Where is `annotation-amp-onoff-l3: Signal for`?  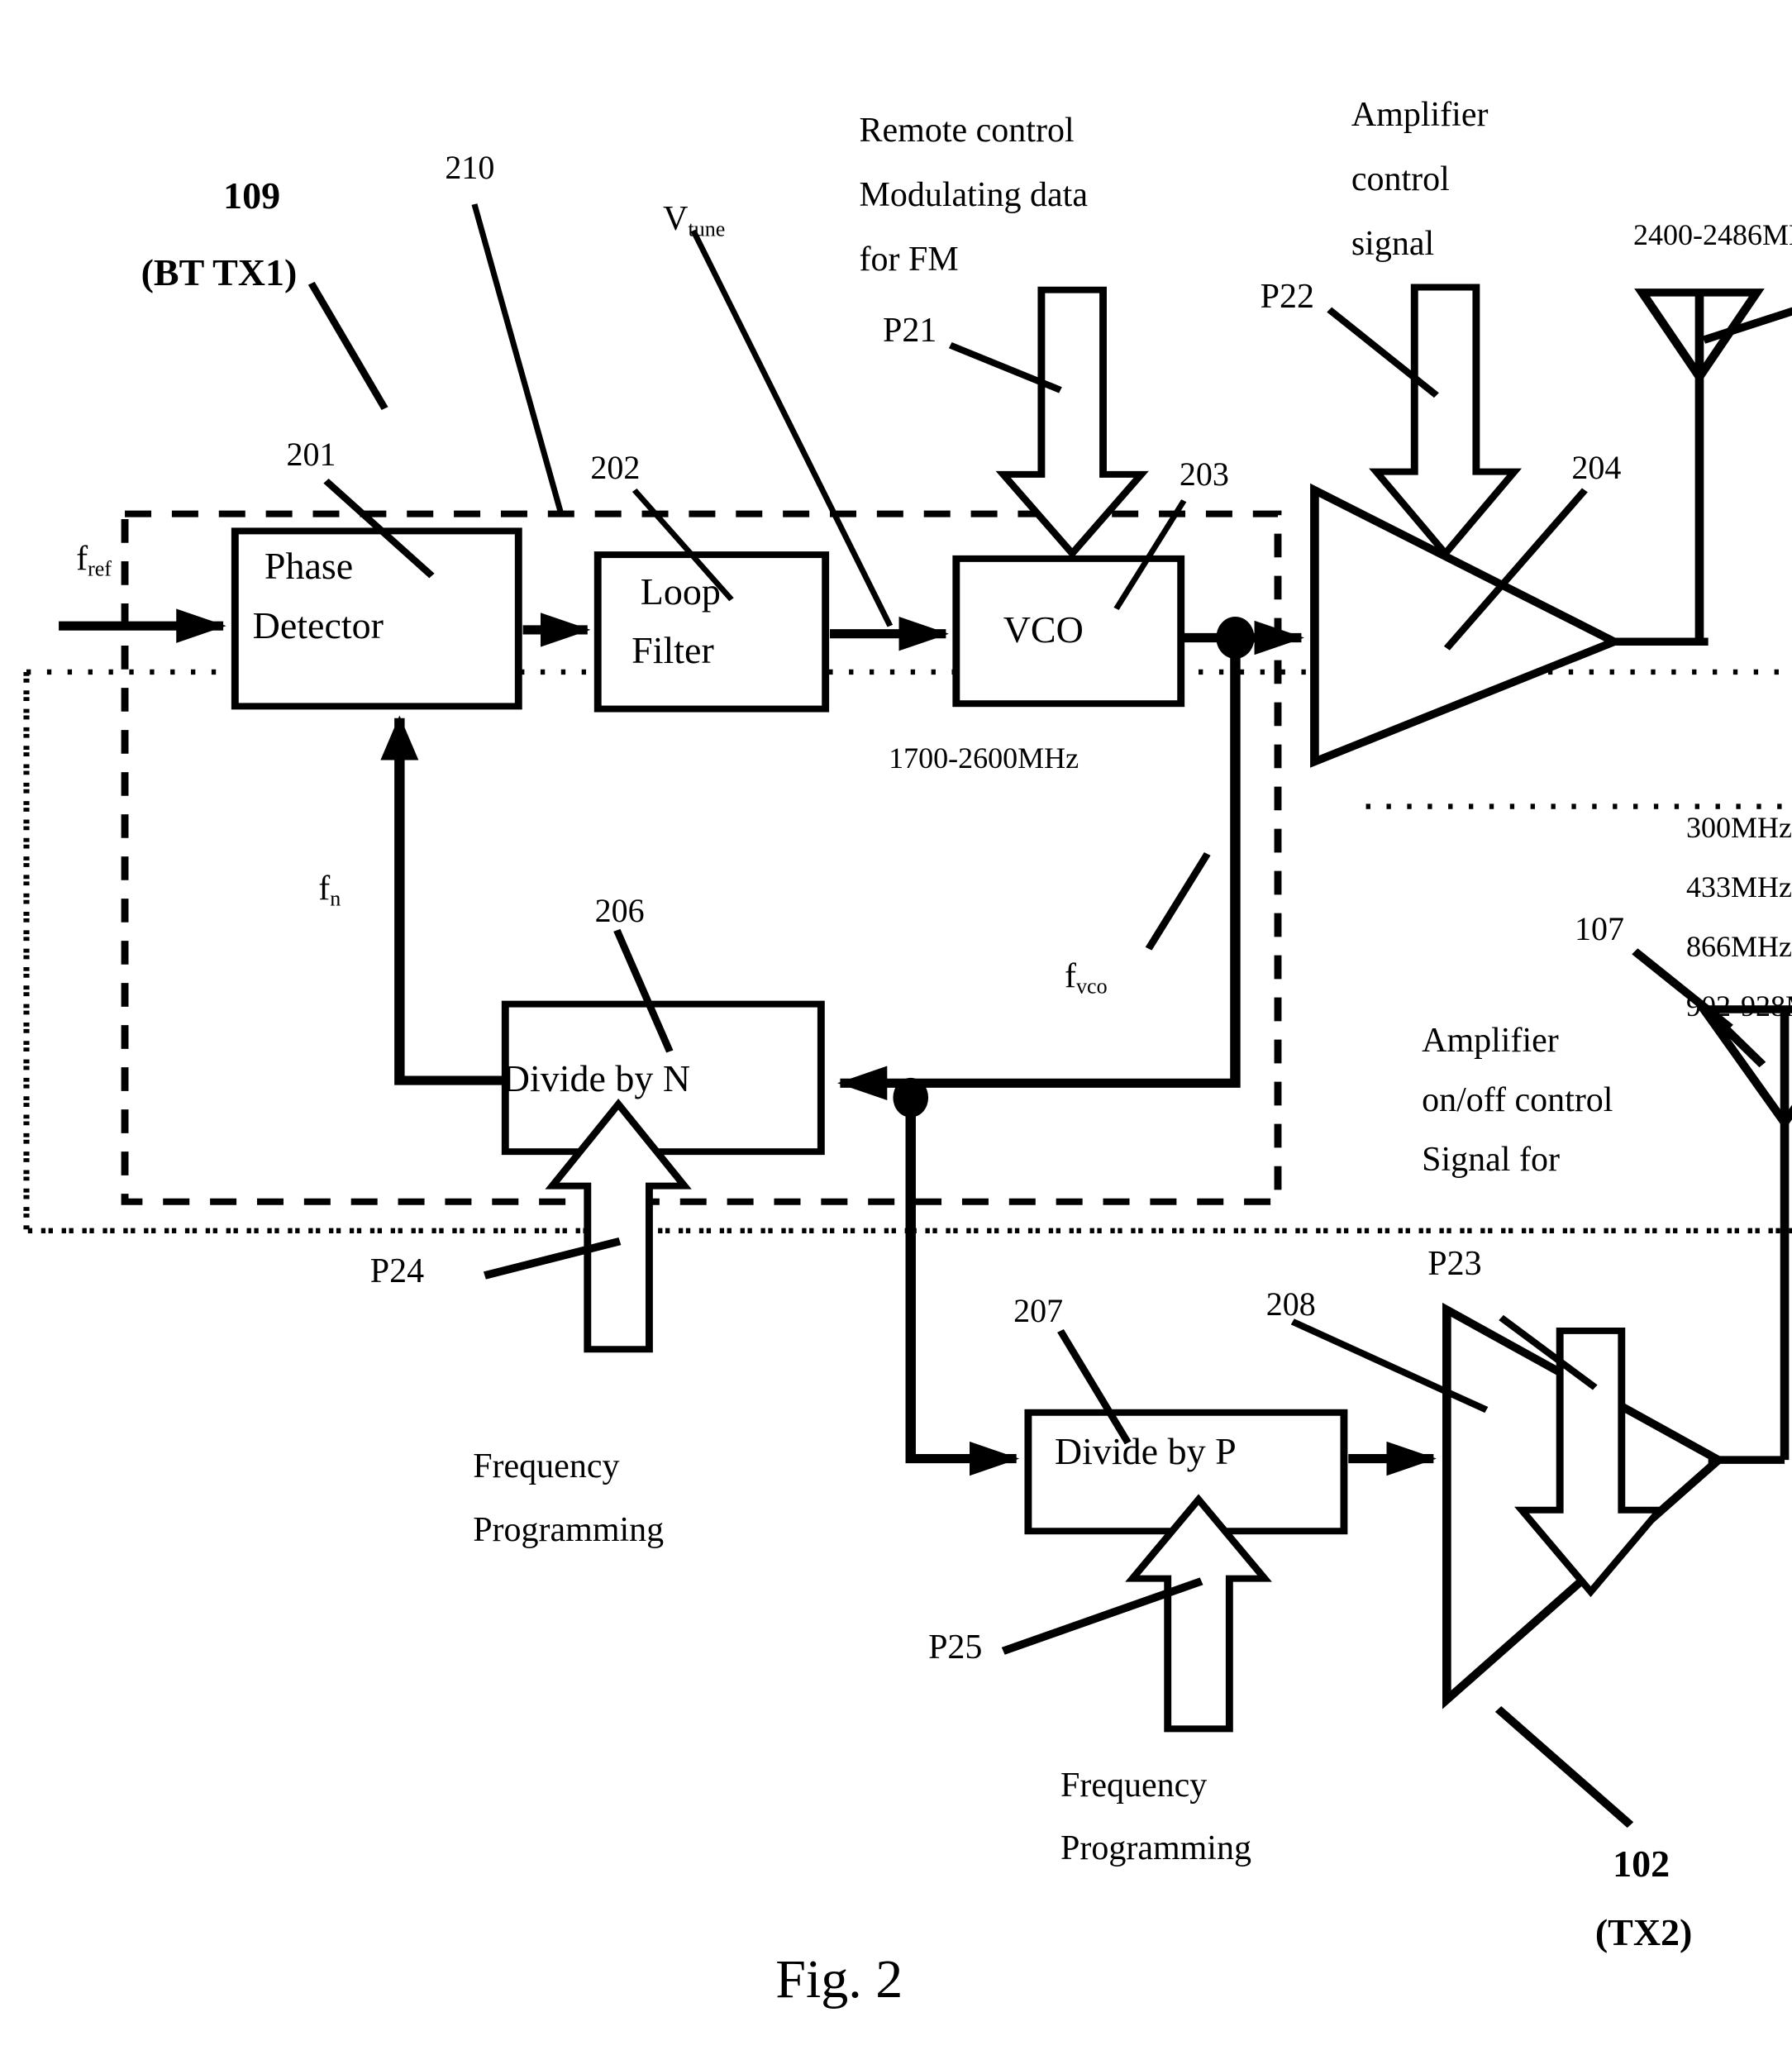
annotation-amp-onoff-l3: Signal for is located at coordinates (1491, 1159).